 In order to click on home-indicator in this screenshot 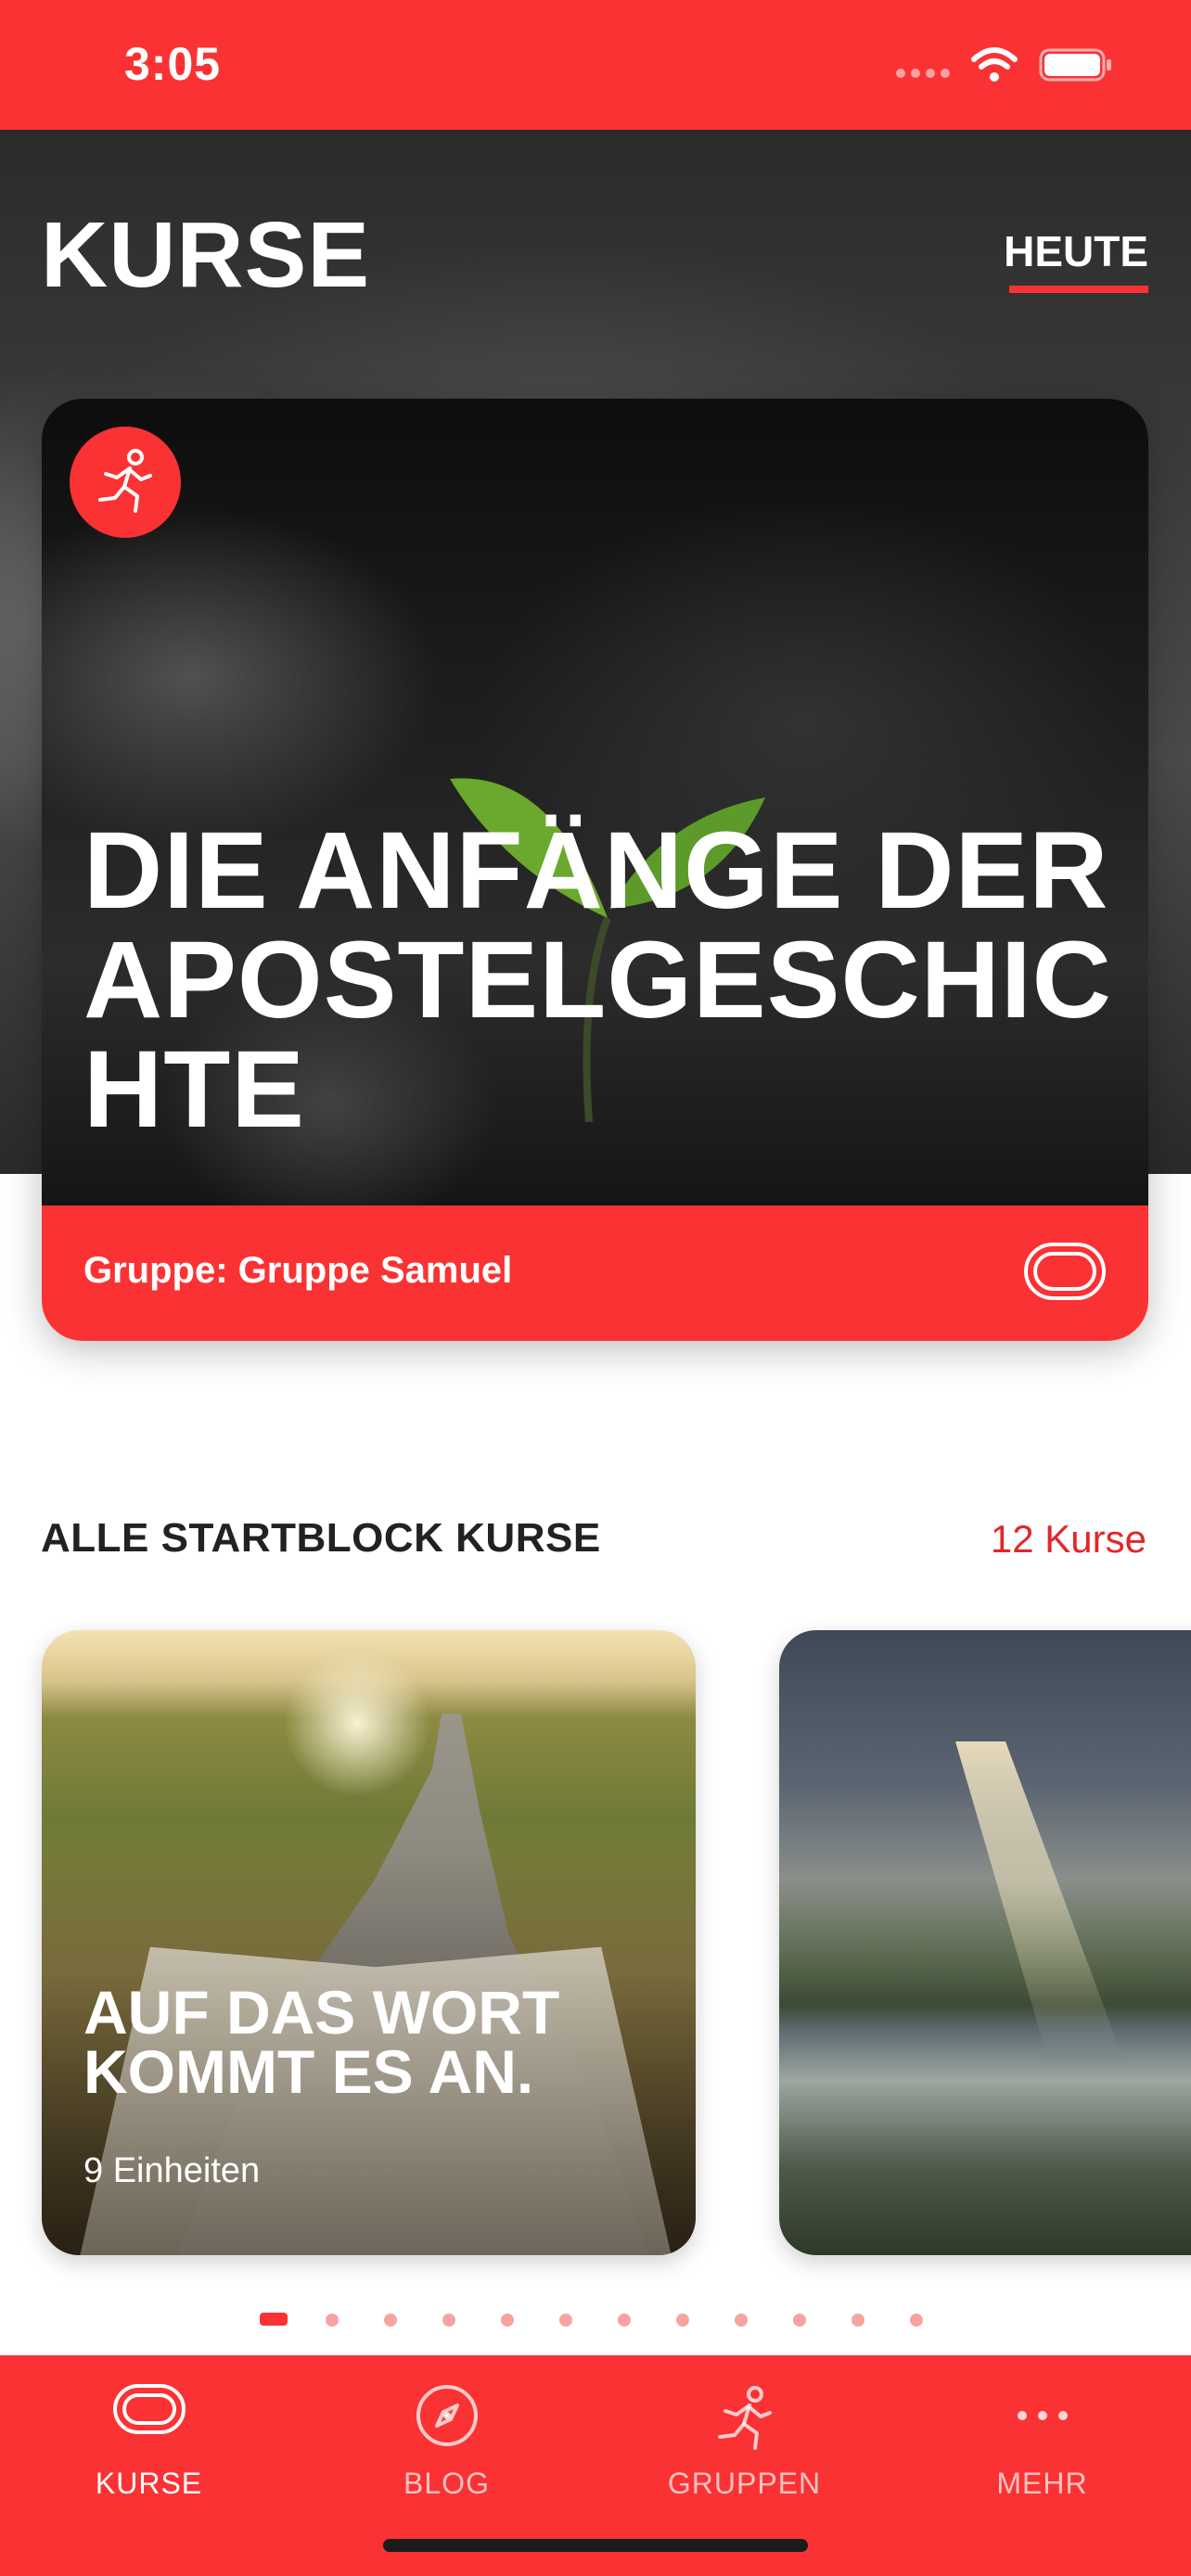, I will do `click(595, 2545)`.